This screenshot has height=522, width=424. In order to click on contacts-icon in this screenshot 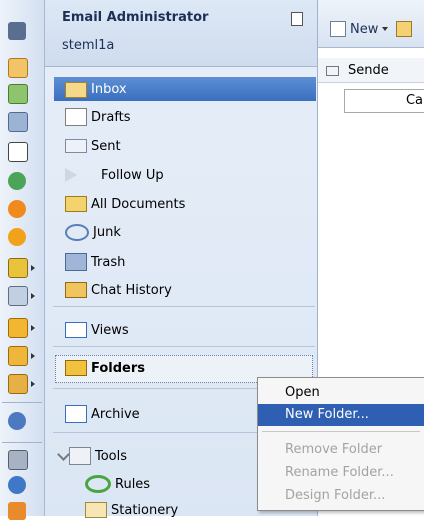, I will do `click(18, 122)`.